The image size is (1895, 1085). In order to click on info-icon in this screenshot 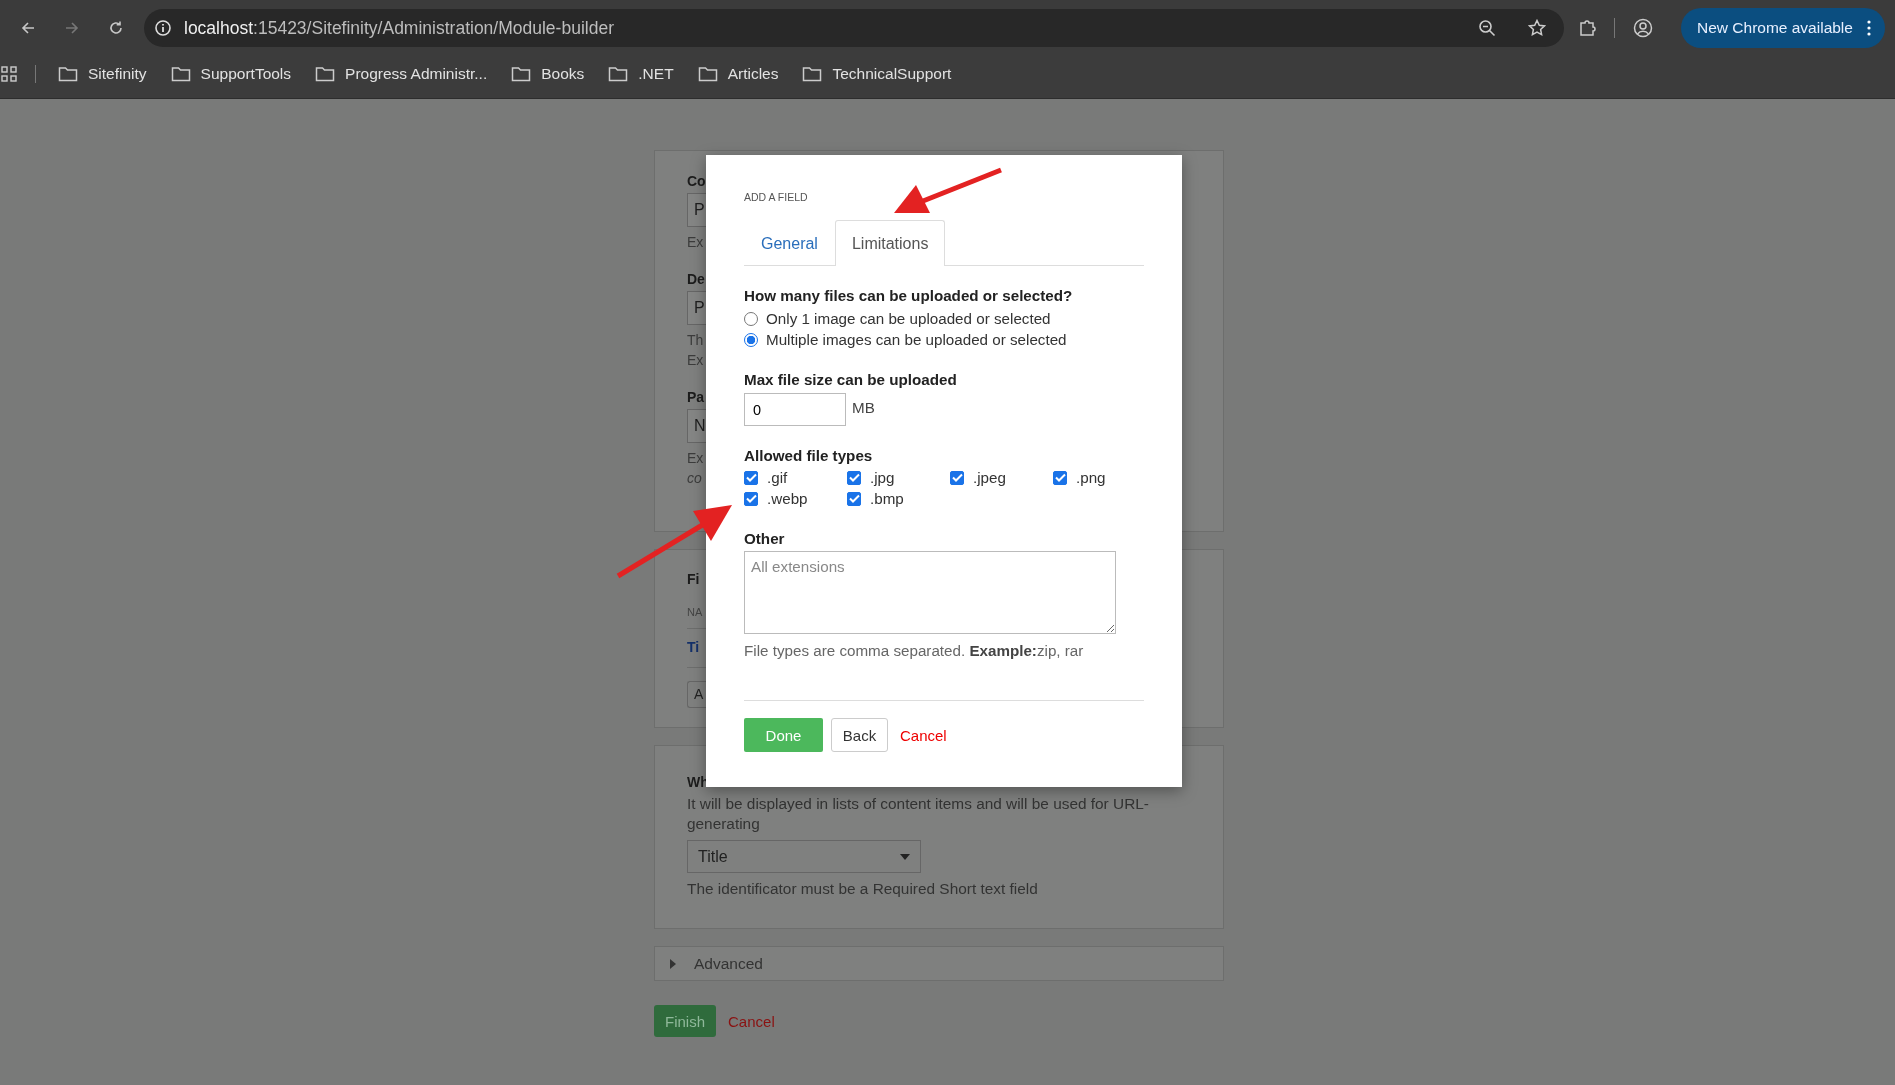, I will do `click(163, 28)`.